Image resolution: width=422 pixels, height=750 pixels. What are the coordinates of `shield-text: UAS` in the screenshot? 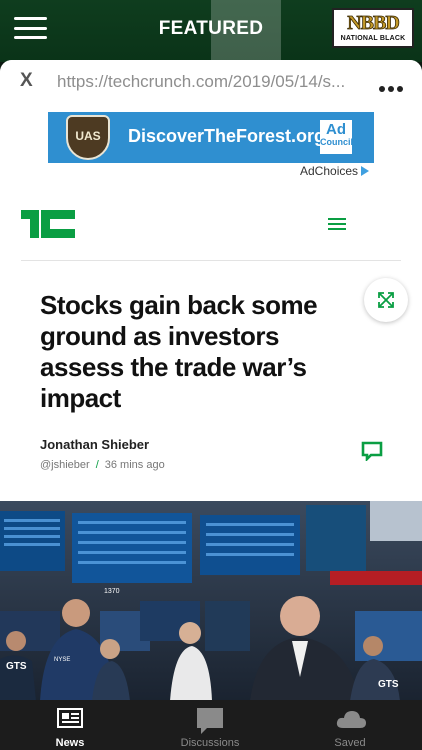 It's located at (88, 136).